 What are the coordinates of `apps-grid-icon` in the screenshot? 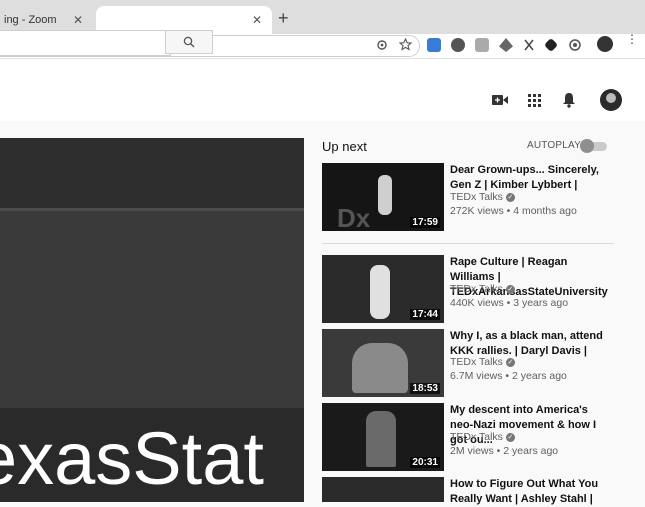 It's located at (534, 100).